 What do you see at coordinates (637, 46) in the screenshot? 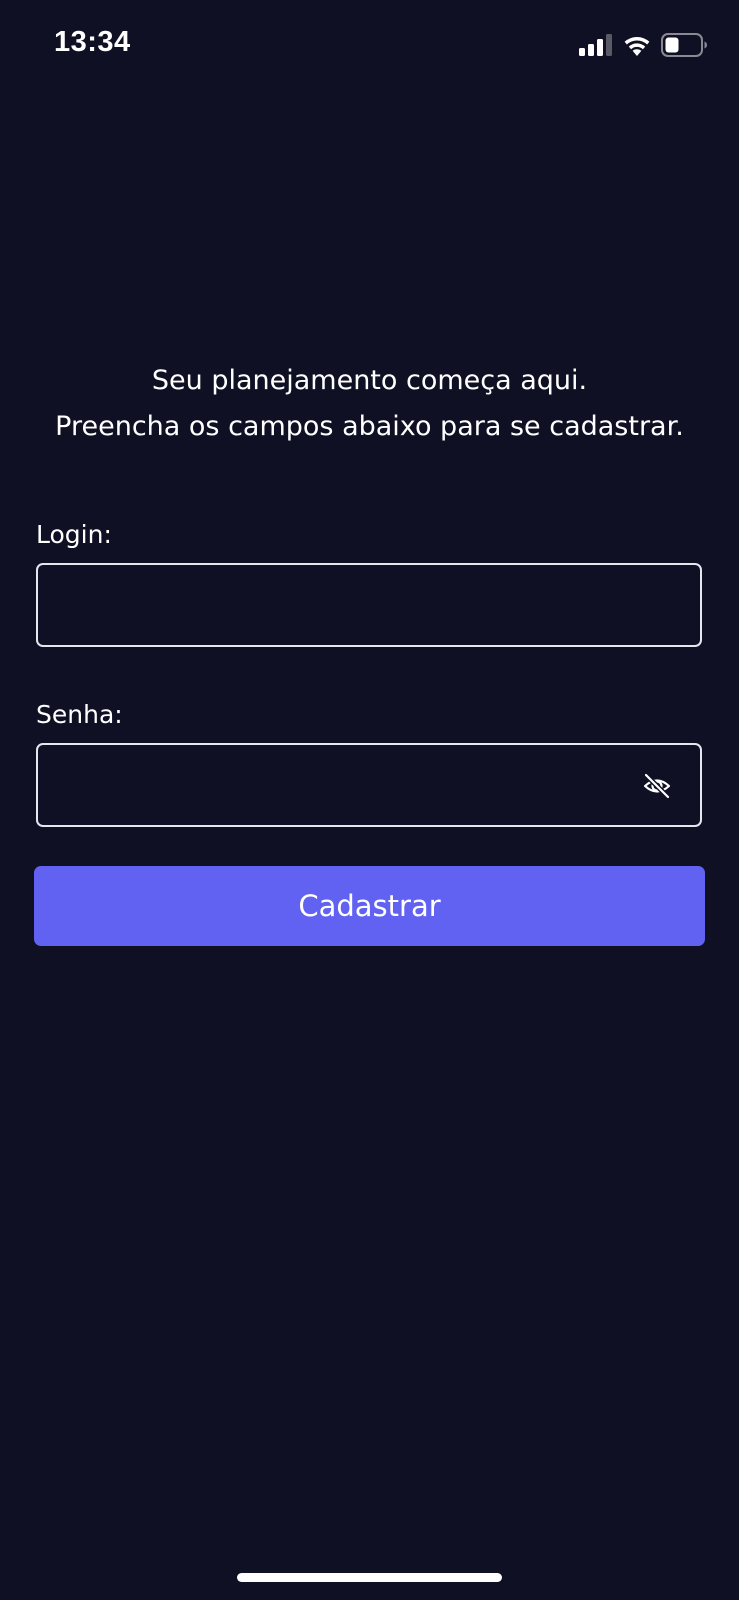
I see `wifi-icon` at bounding box center [637, 46].